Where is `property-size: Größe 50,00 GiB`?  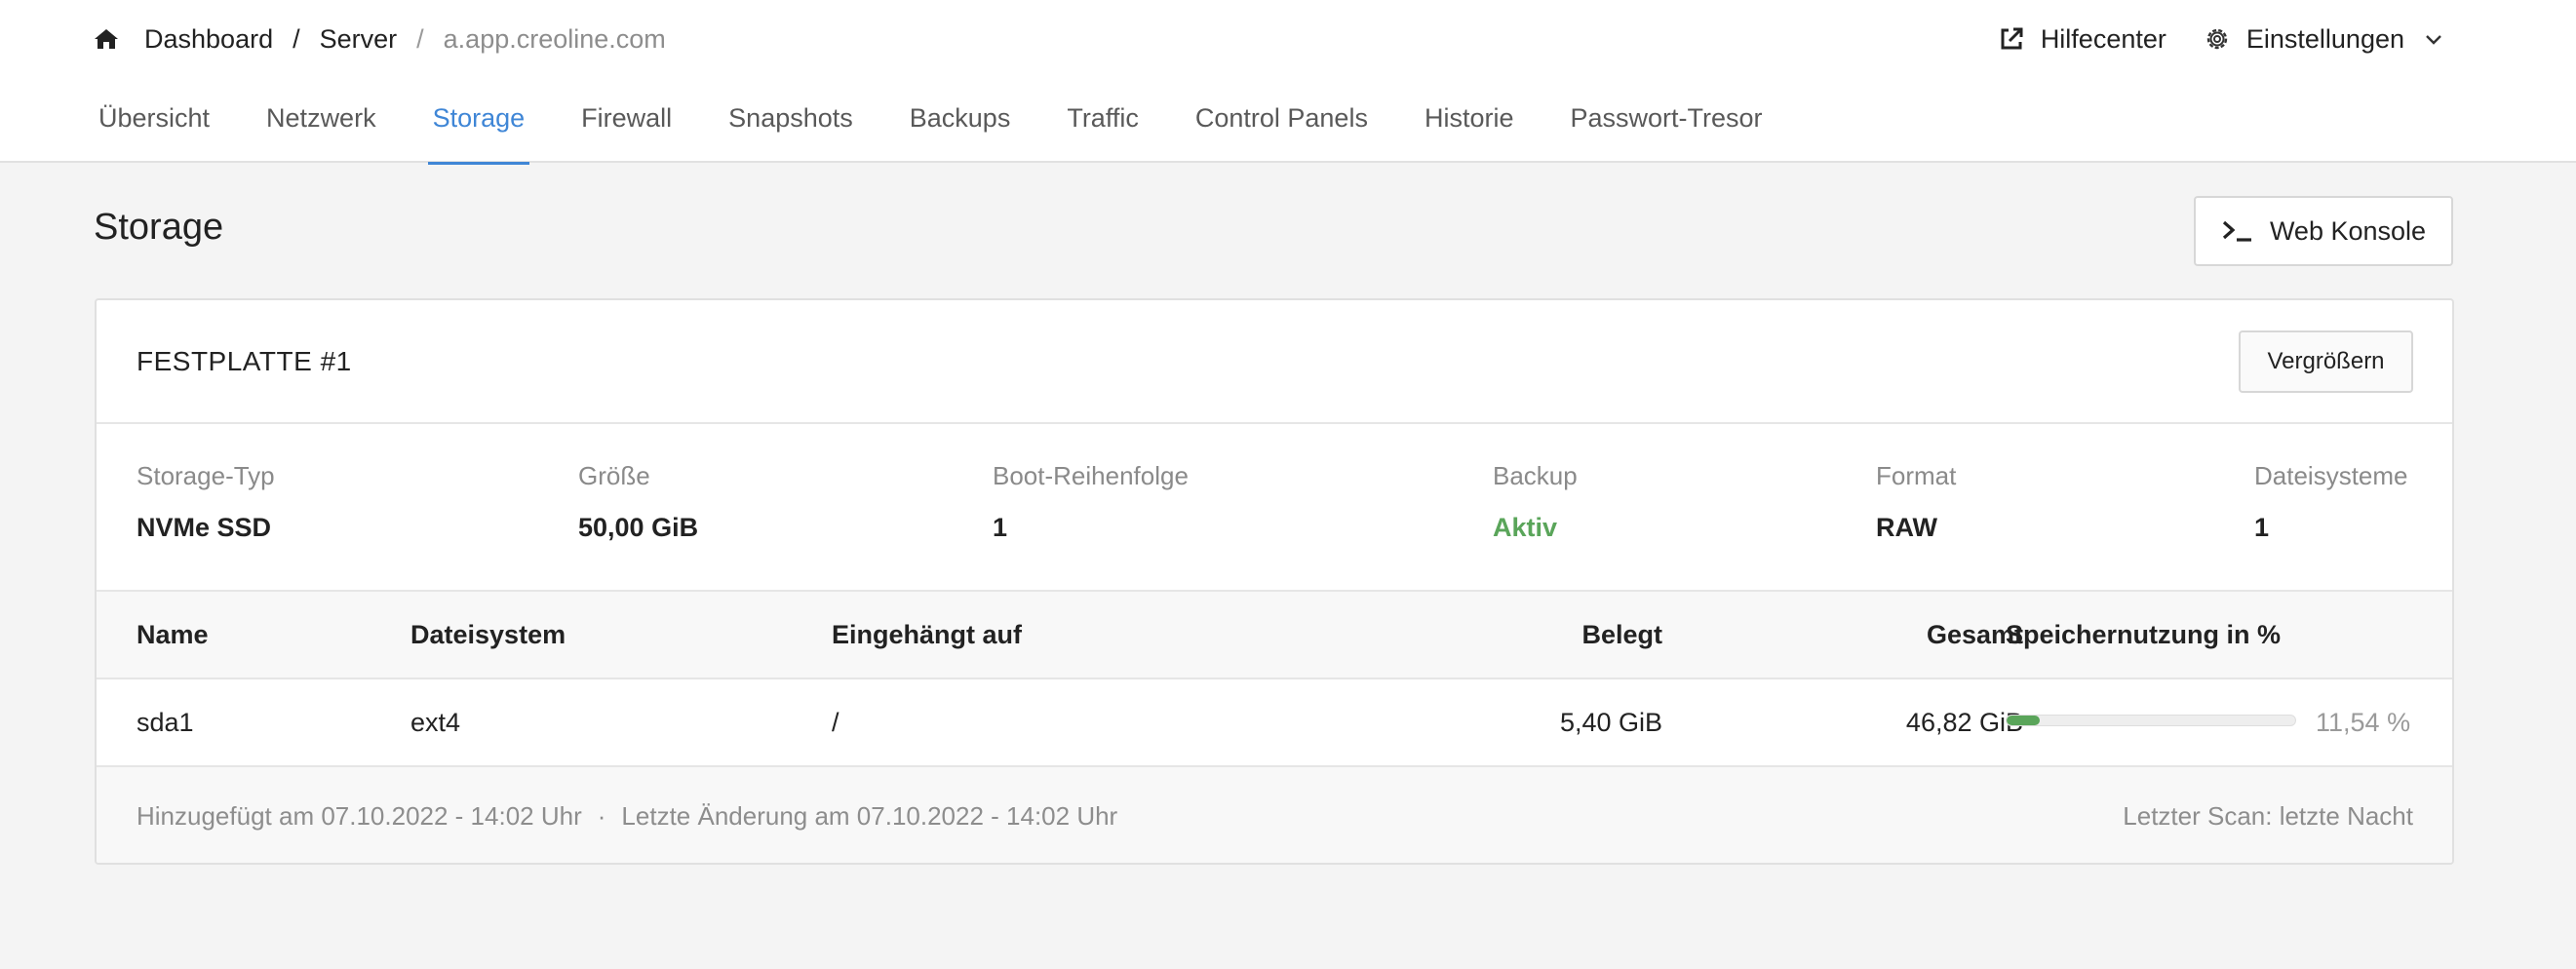
property-size: Größe 50,00 GiB is located at coordinates (638, 502).